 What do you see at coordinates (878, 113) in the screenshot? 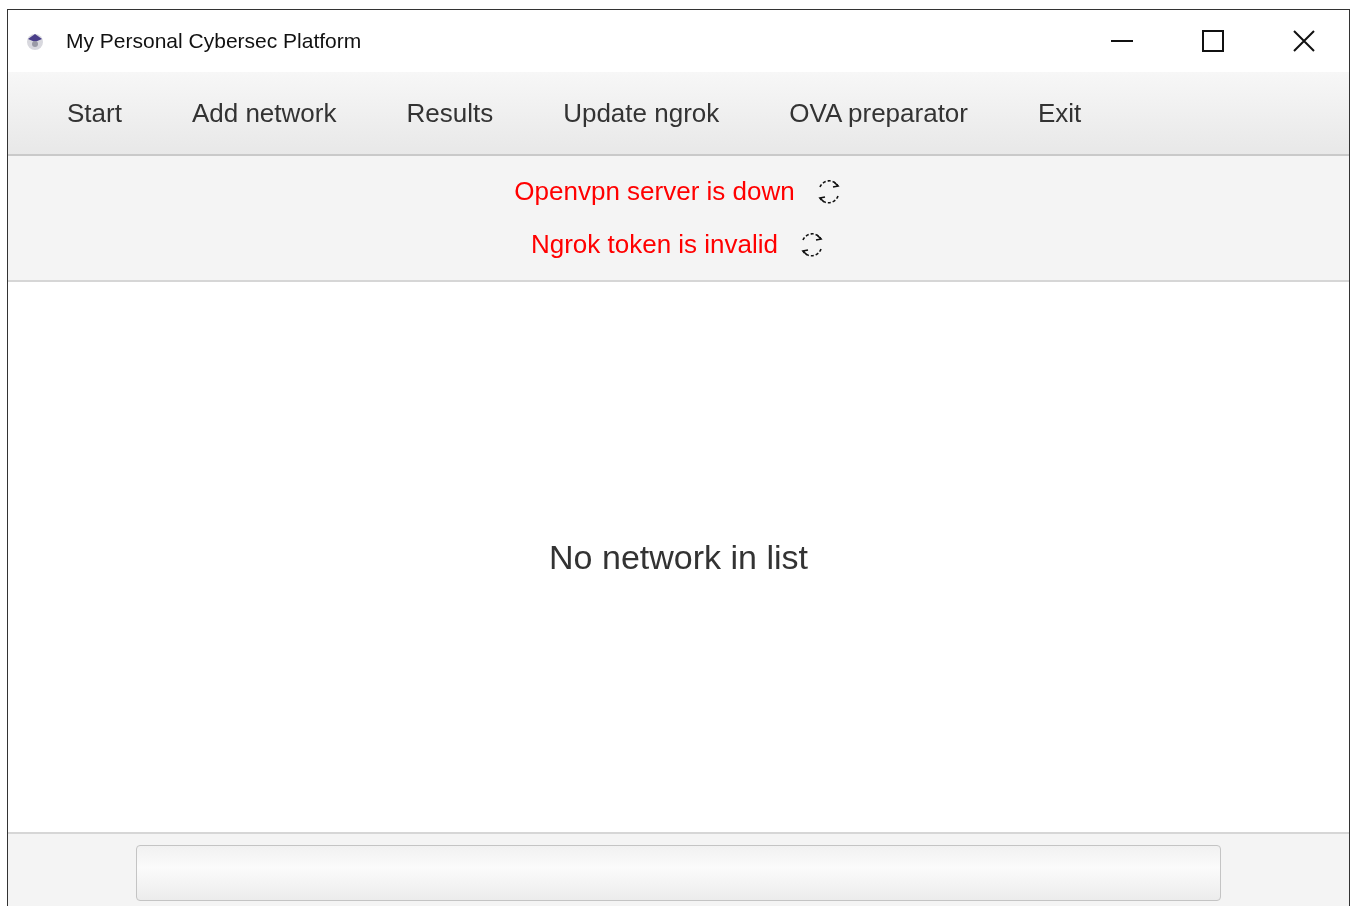
I see `menu-item: OVA preparator` at bounding box center [878, 113].